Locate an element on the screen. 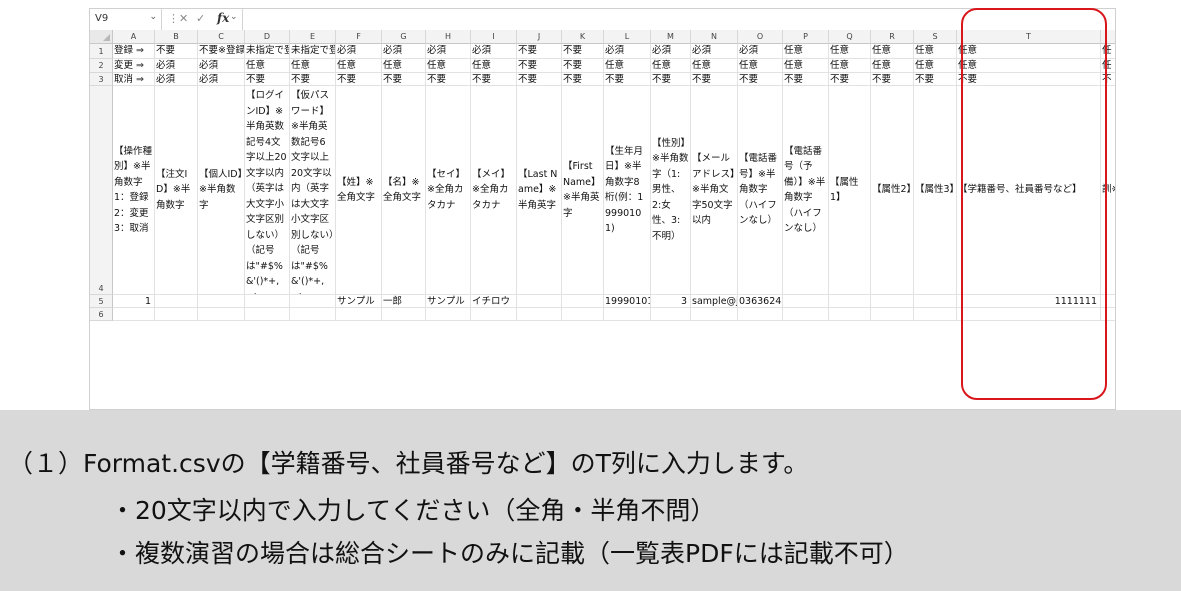 This screenshot has height=591, width=1181. column-header-r: R is located at coordinates (892, 37).